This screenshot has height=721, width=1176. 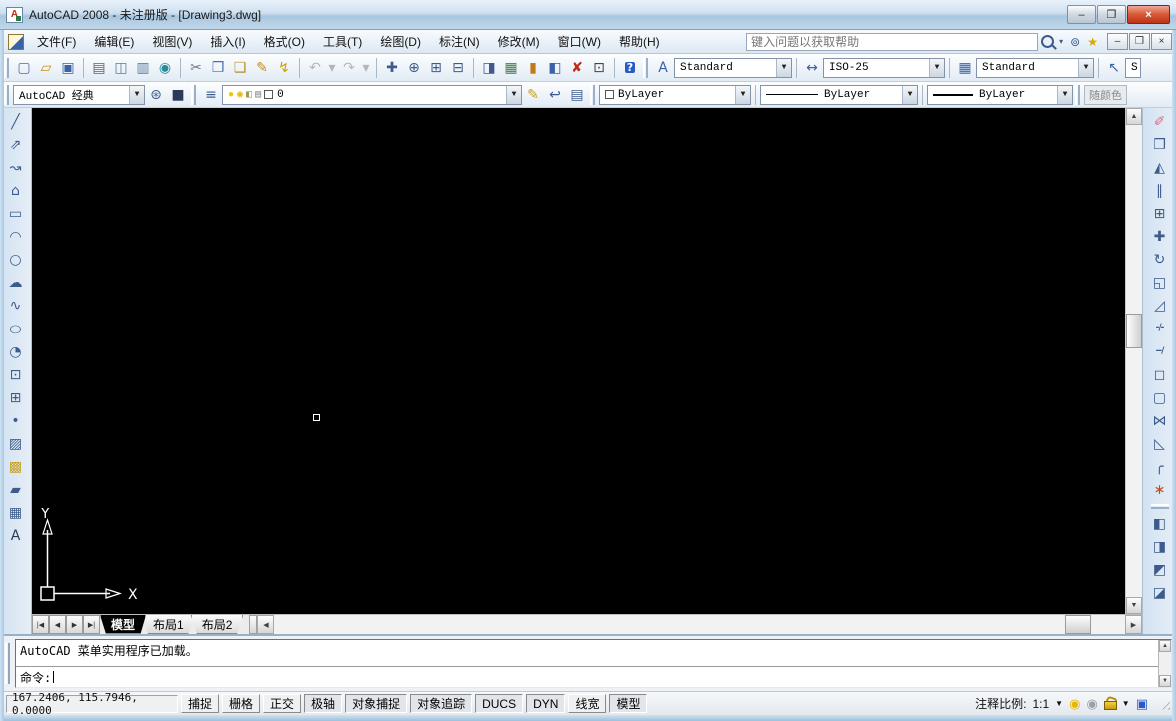 What do you see at coordinates (16, 489) in the screenshot?
I see `region-button: ▰` at bounding box center [16, 489].